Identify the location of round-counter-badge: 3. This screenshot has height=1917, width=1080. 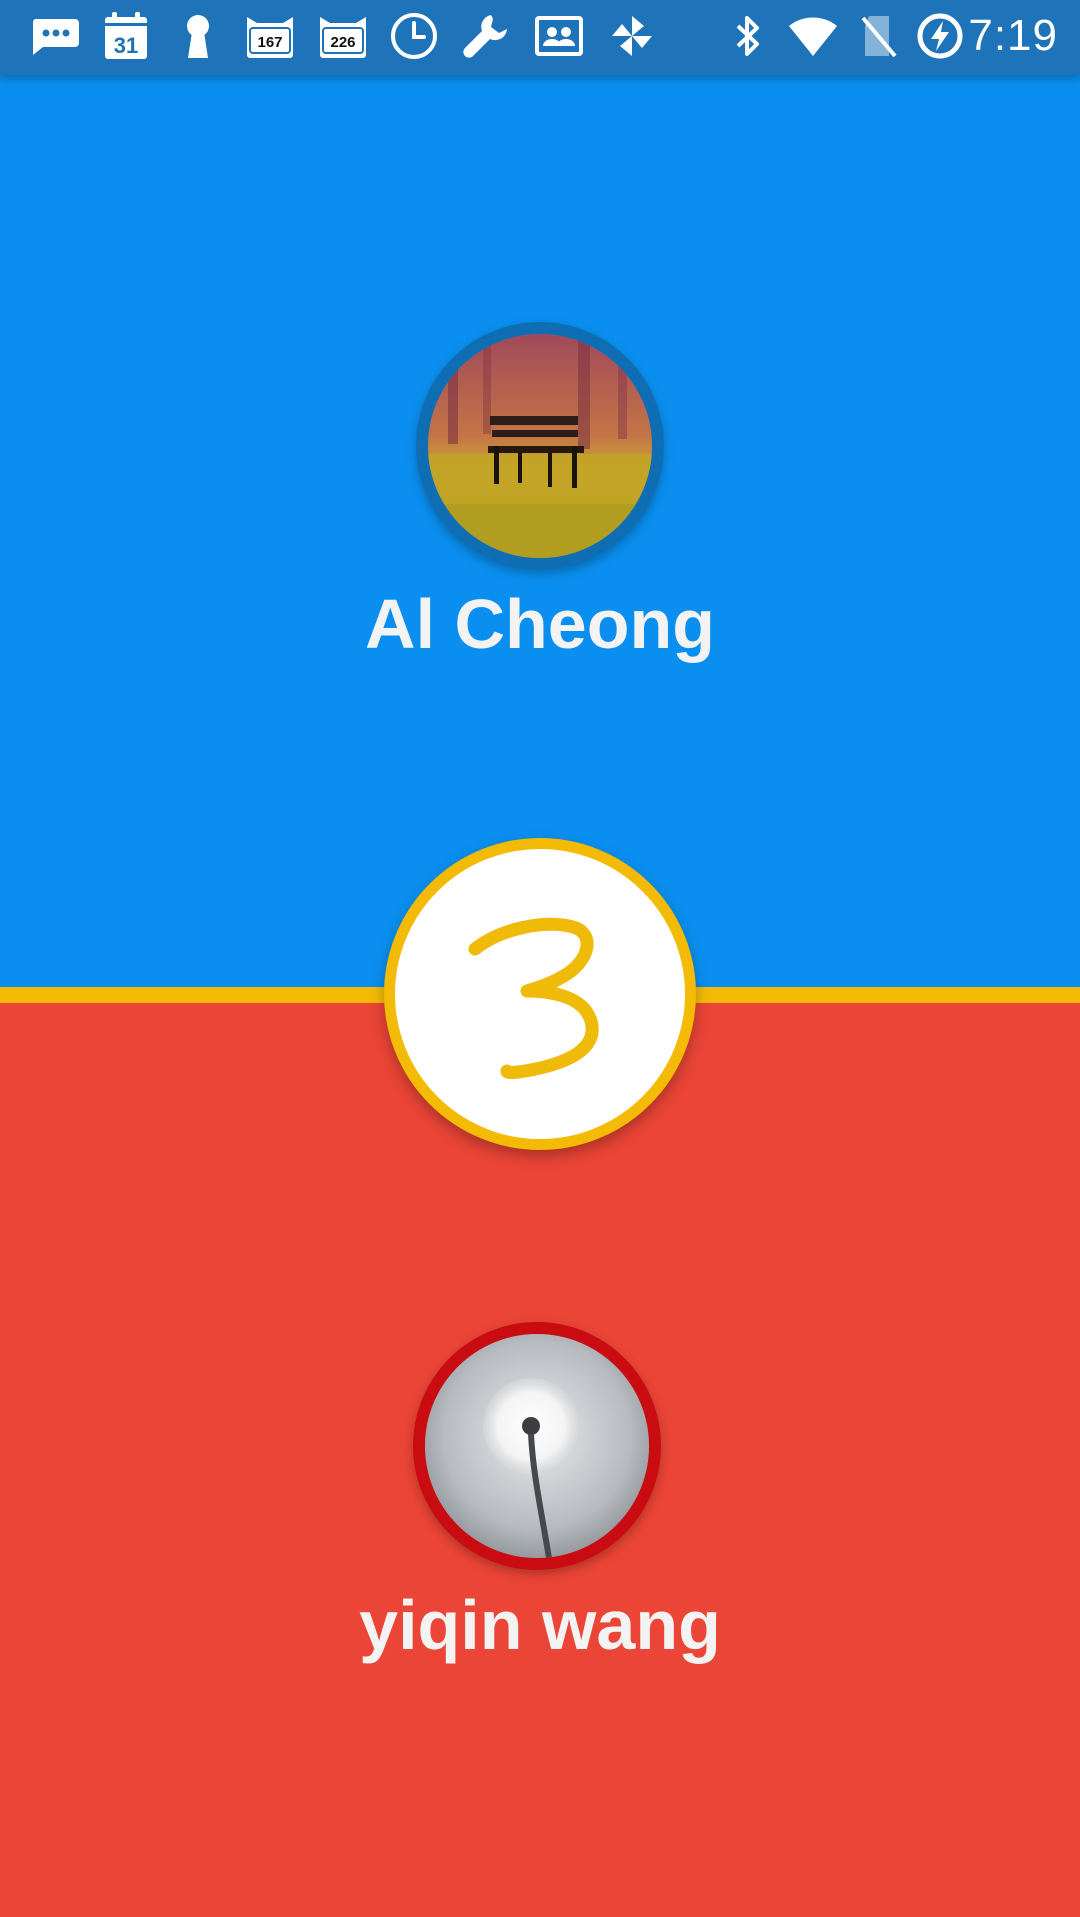
(540, 994).